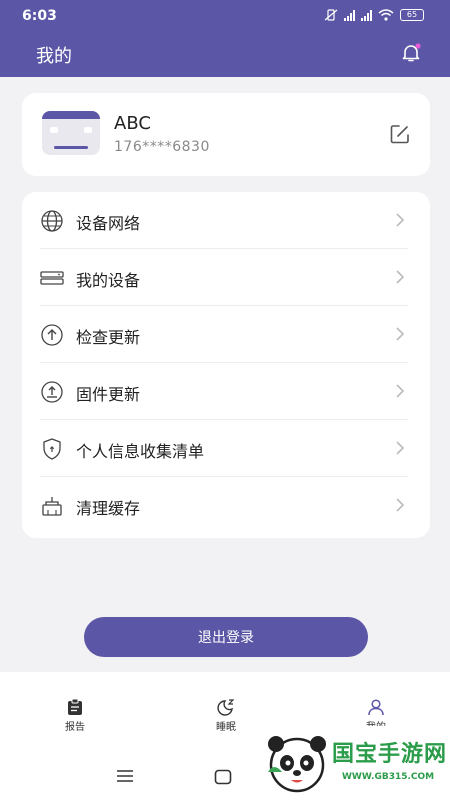 This screenshot has width=450, height=800. Describe the element at coordinates (226, 391) in the screenshot. I see `menu-item-firmware-update: 固件更新` at that location.